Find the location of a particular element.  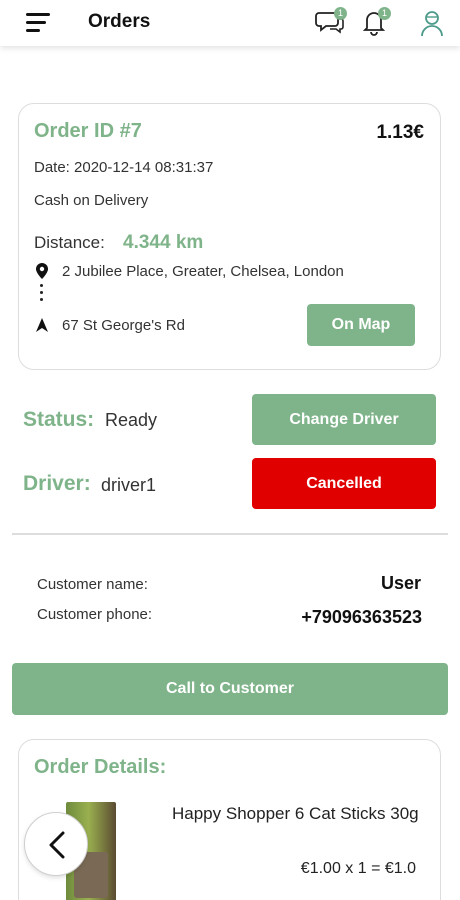

back-arrow-icon is located at coordinates (57, 845).